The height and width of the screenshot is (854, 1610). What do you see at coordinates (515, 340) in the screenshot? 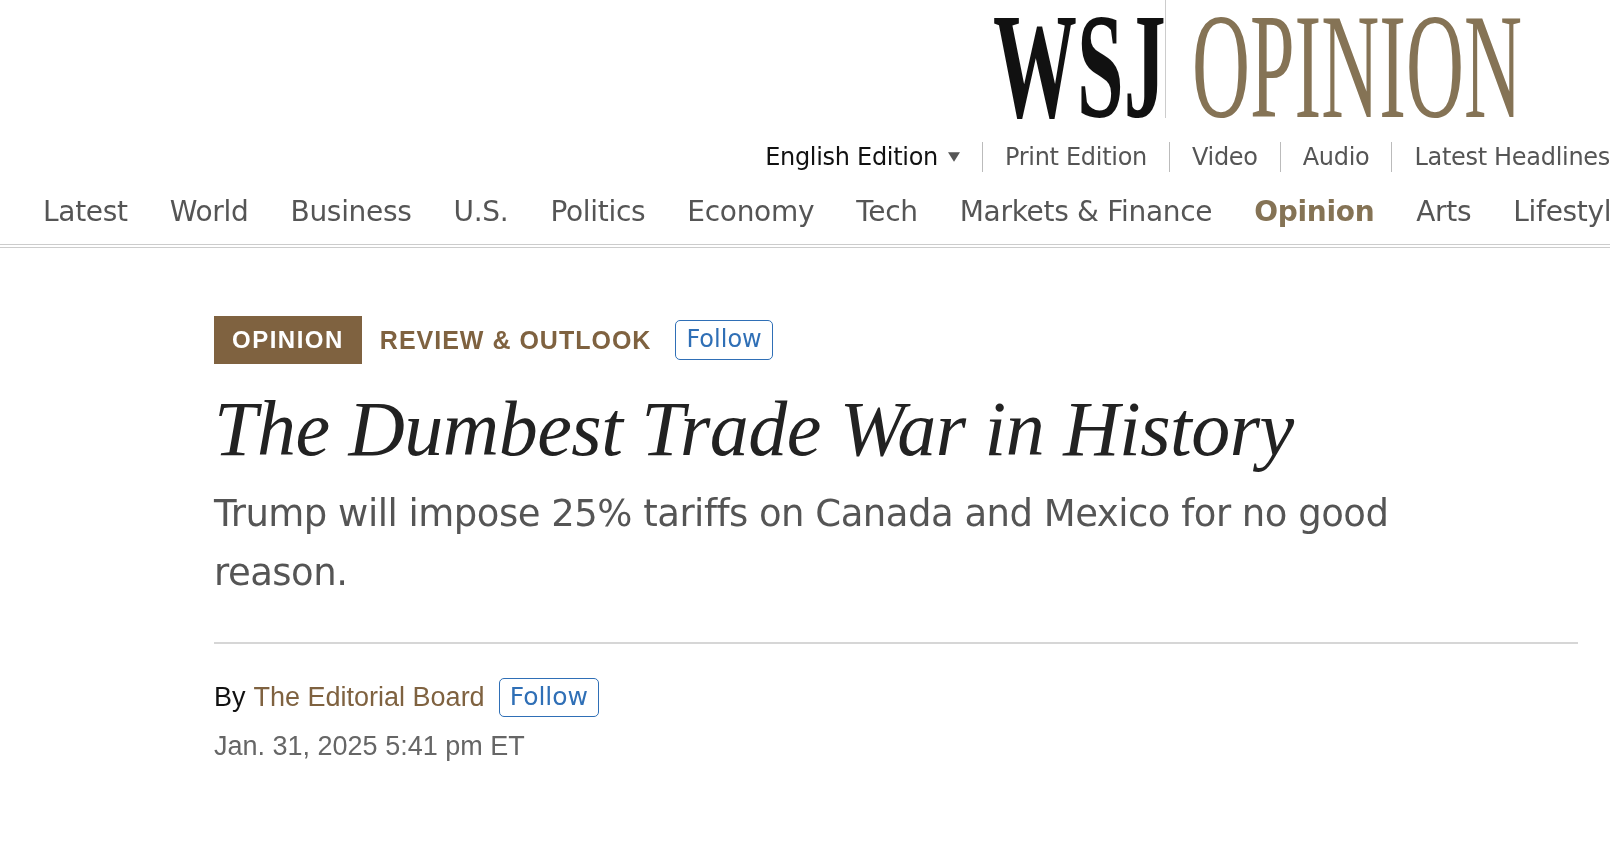
I see `column-name: REVIEW & OUTLOOK` at bounding box center [515, 340].